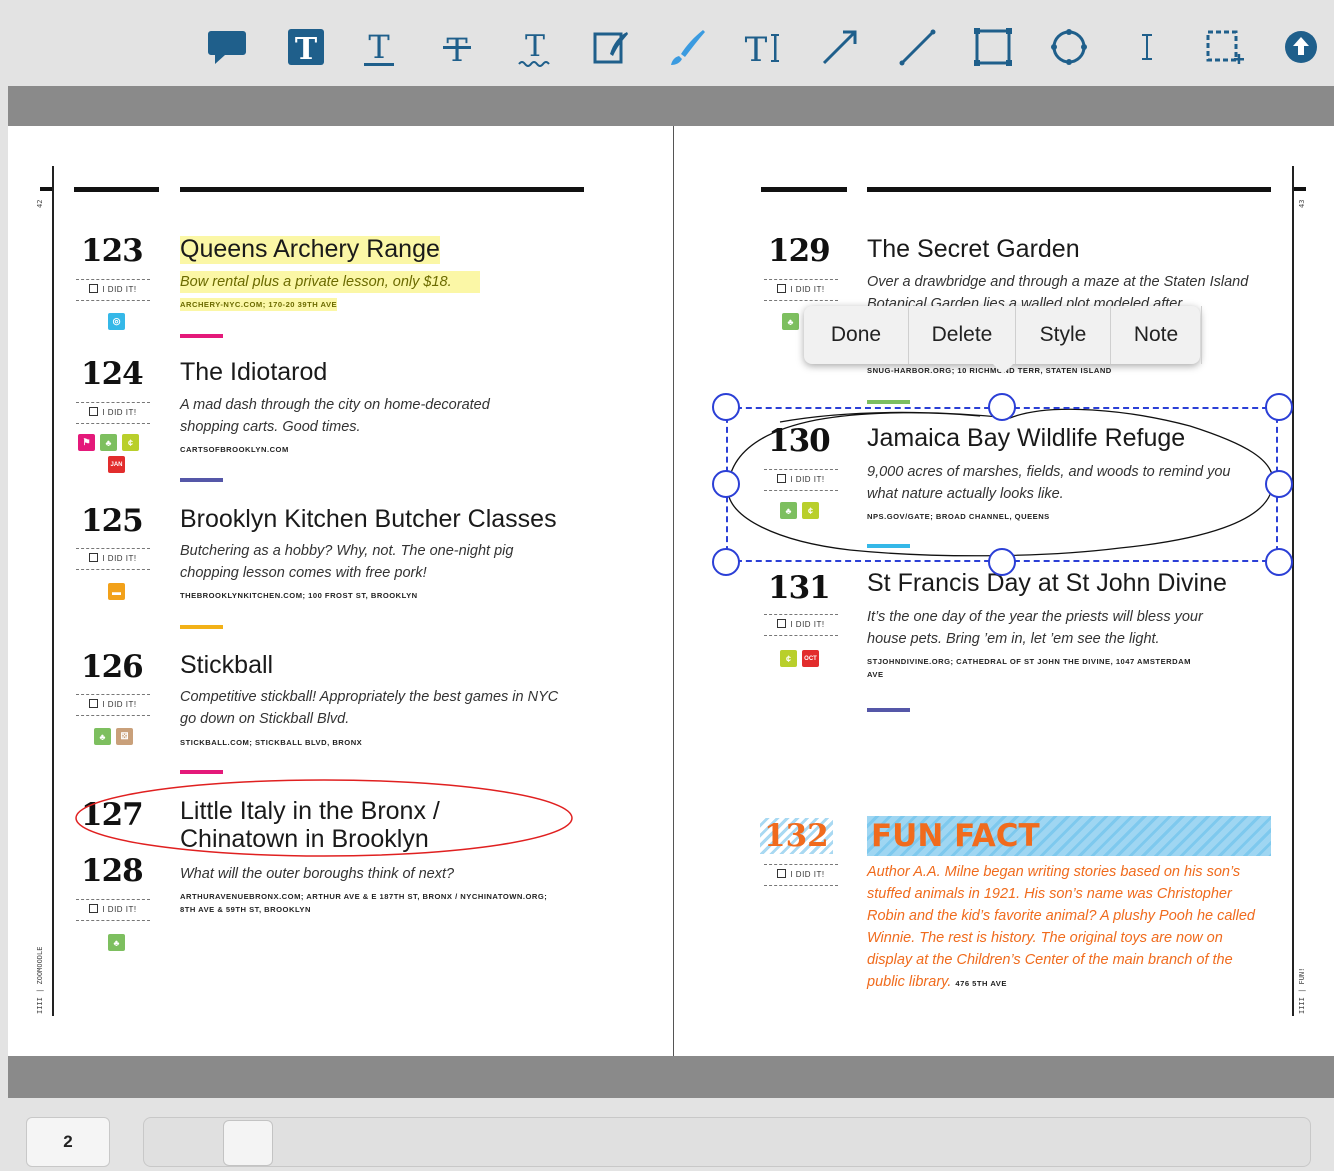 Image resolution: width=1334 pixels, height=1171 pixels. What do you see at coordinates (368, 519) in the screenshot?
I see `entry-title: Brooklyn Kitchen Butcher Classes` at bounding box center [368, 519].